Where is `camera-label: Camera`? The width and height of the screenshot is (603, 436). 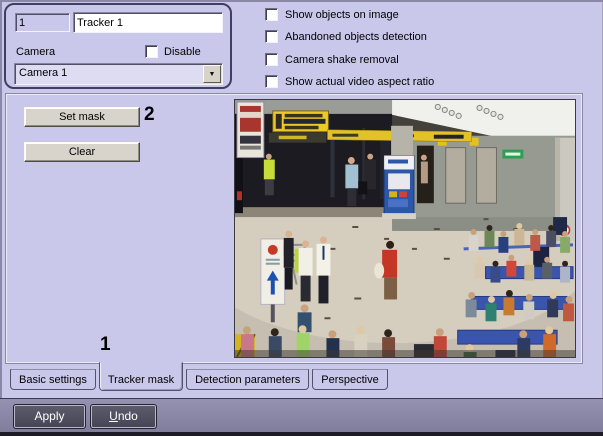 camera-label: Camera is located at coordinates (36, 52).